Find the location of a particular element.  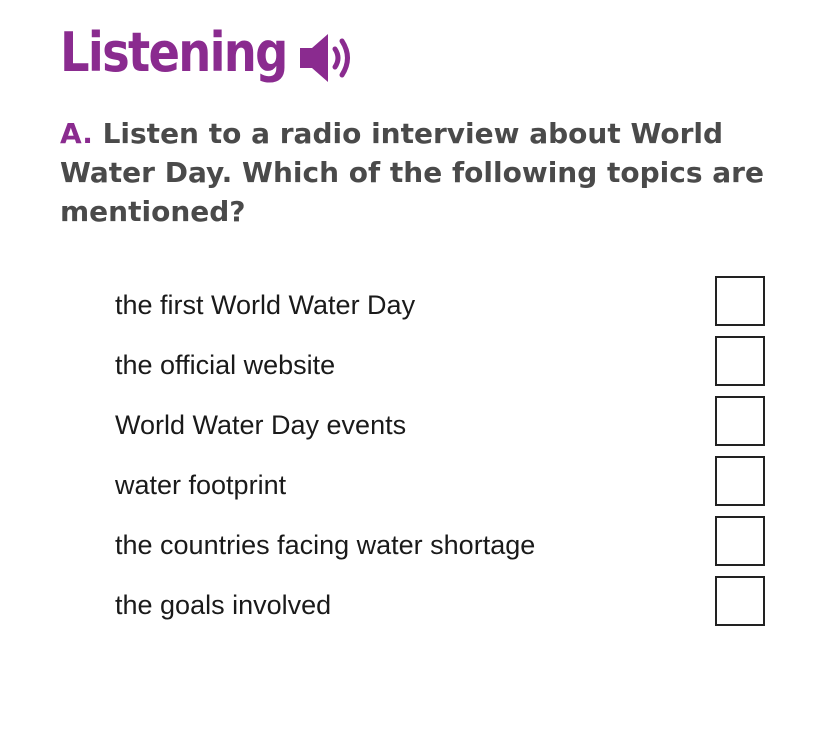

list-item: the countries facing water shortage is located at coordinates (412, 546).